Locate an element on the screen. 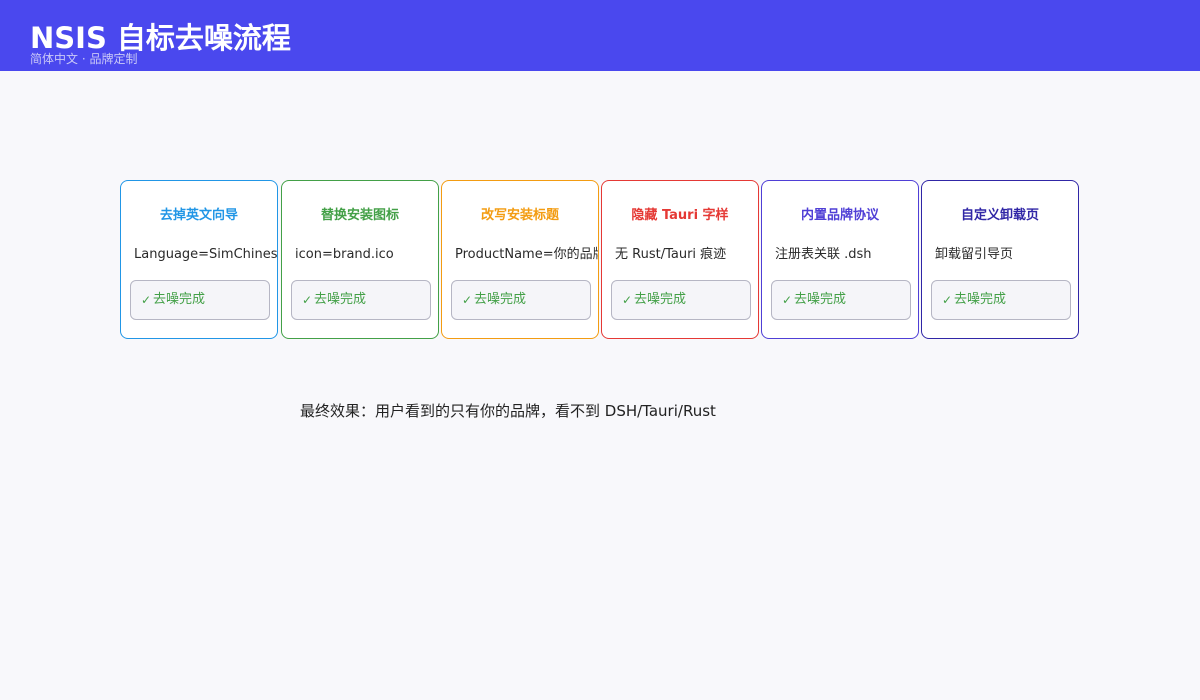 This screenshot has width=1200, height=700. step-card-5: 内置品牌协议 注册表关联 .dsh ✓ 去噪完成 is located at coordinates (840, 259).